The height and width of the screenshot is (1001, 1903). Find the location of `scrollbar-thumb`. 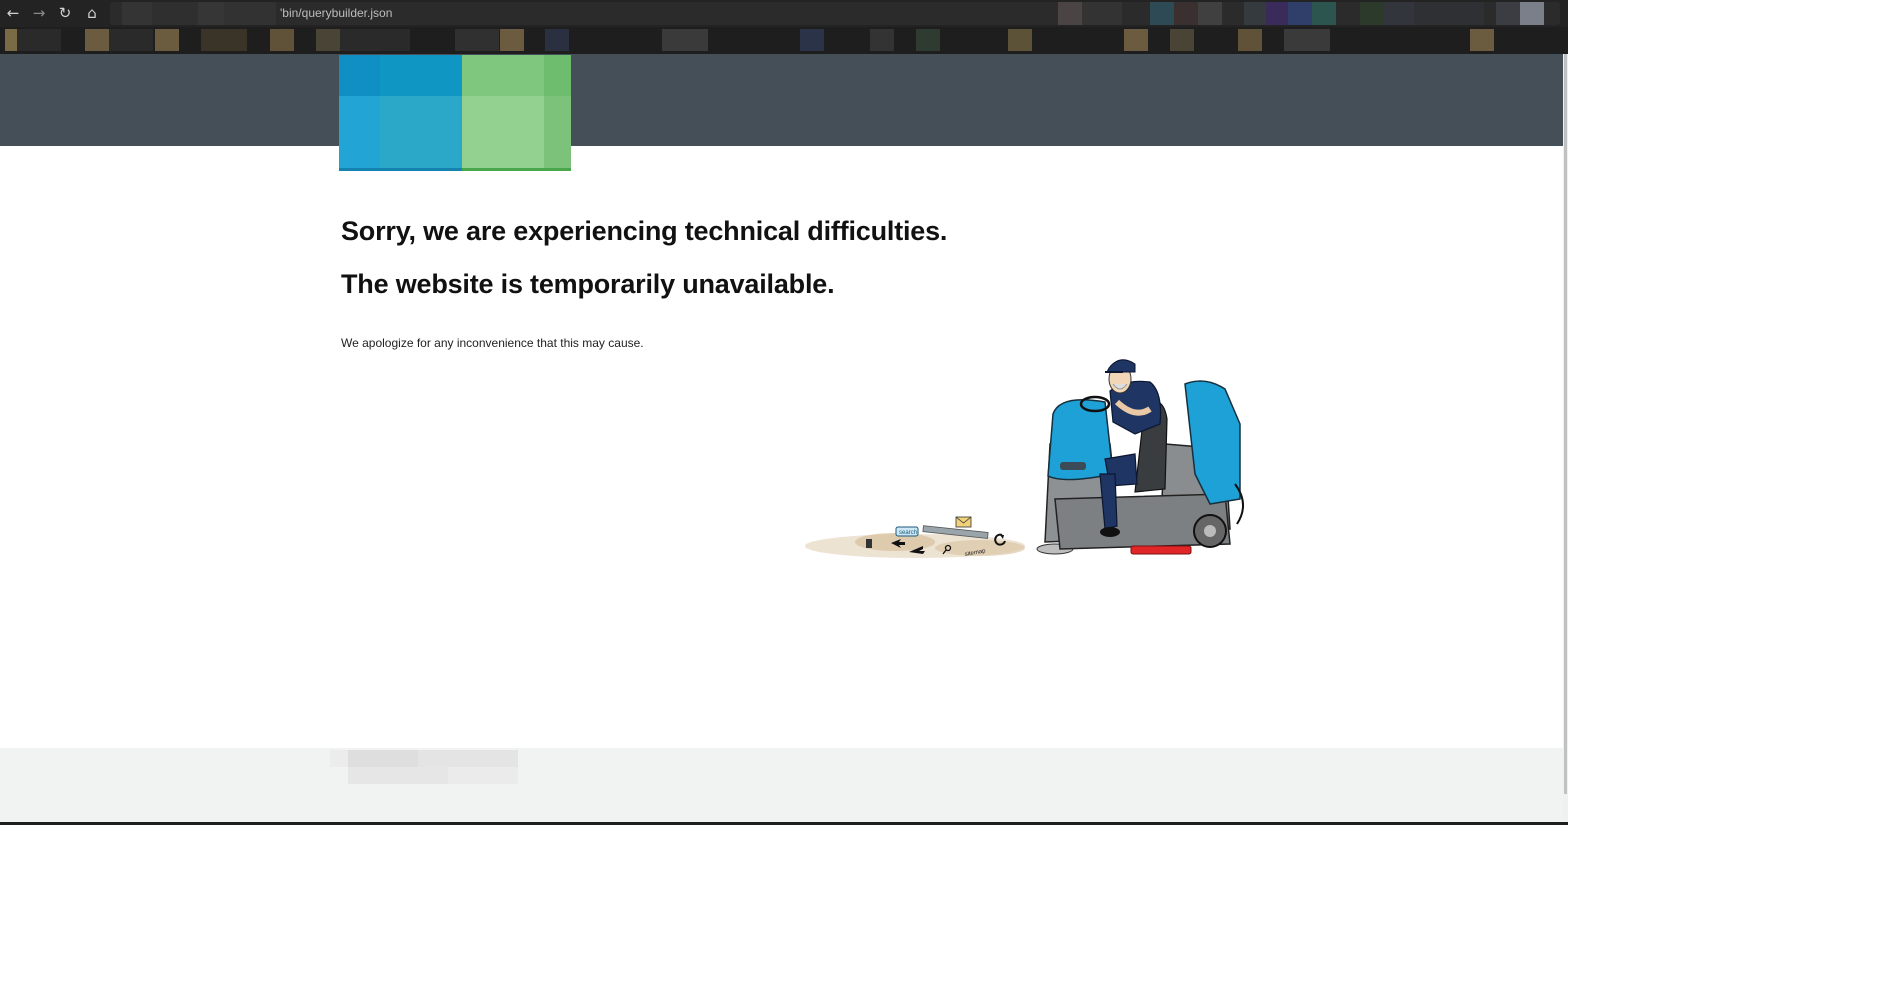

scrollbar-thumb is located at coordinates (1565, 424).